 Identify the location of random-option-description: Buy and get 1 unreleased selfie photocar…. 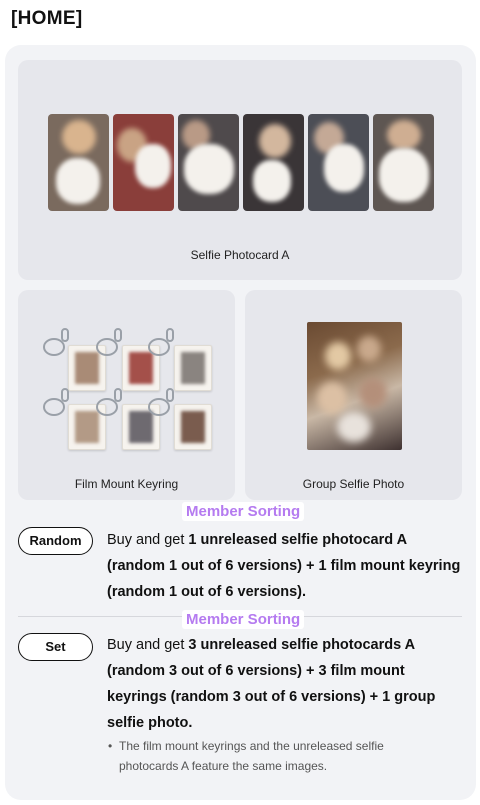
(284, 566).